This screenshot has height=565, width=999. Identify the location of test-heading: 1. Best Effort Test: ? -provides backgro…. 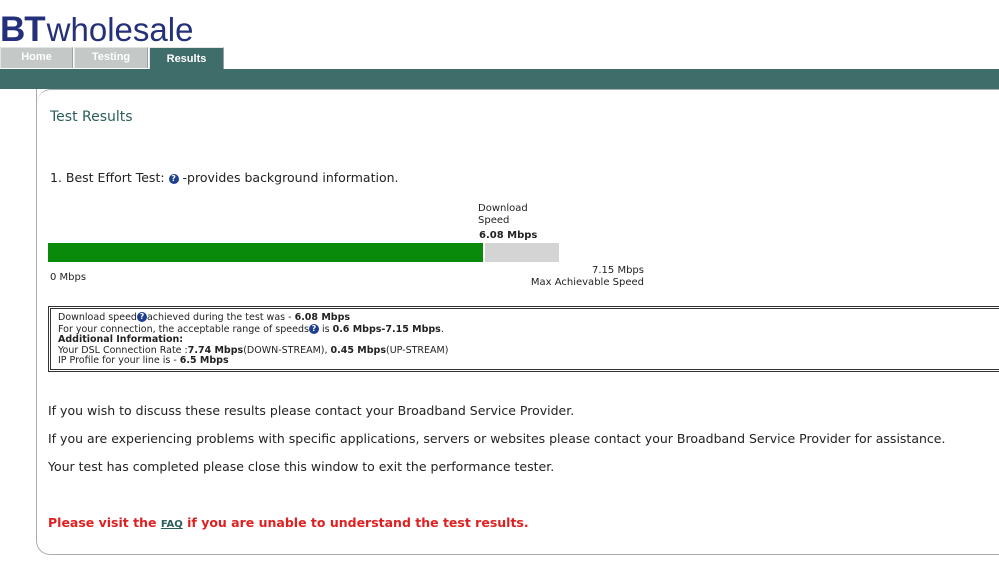
(224, 177).